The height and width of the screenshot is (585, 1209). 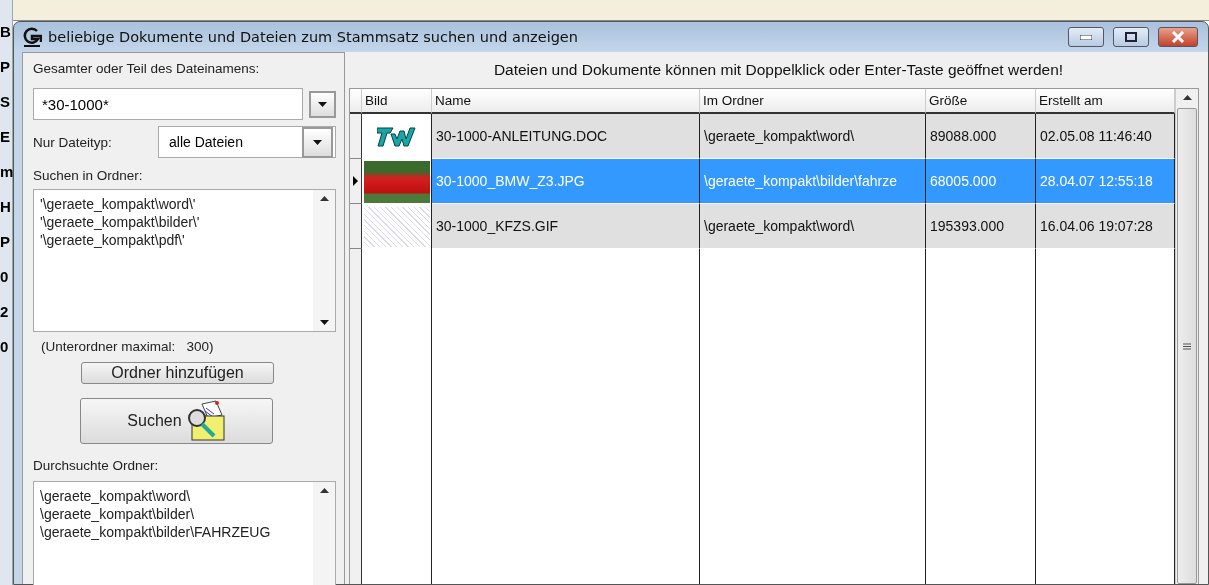 I want to click on background-letter: E, so click(x=5, y=137).